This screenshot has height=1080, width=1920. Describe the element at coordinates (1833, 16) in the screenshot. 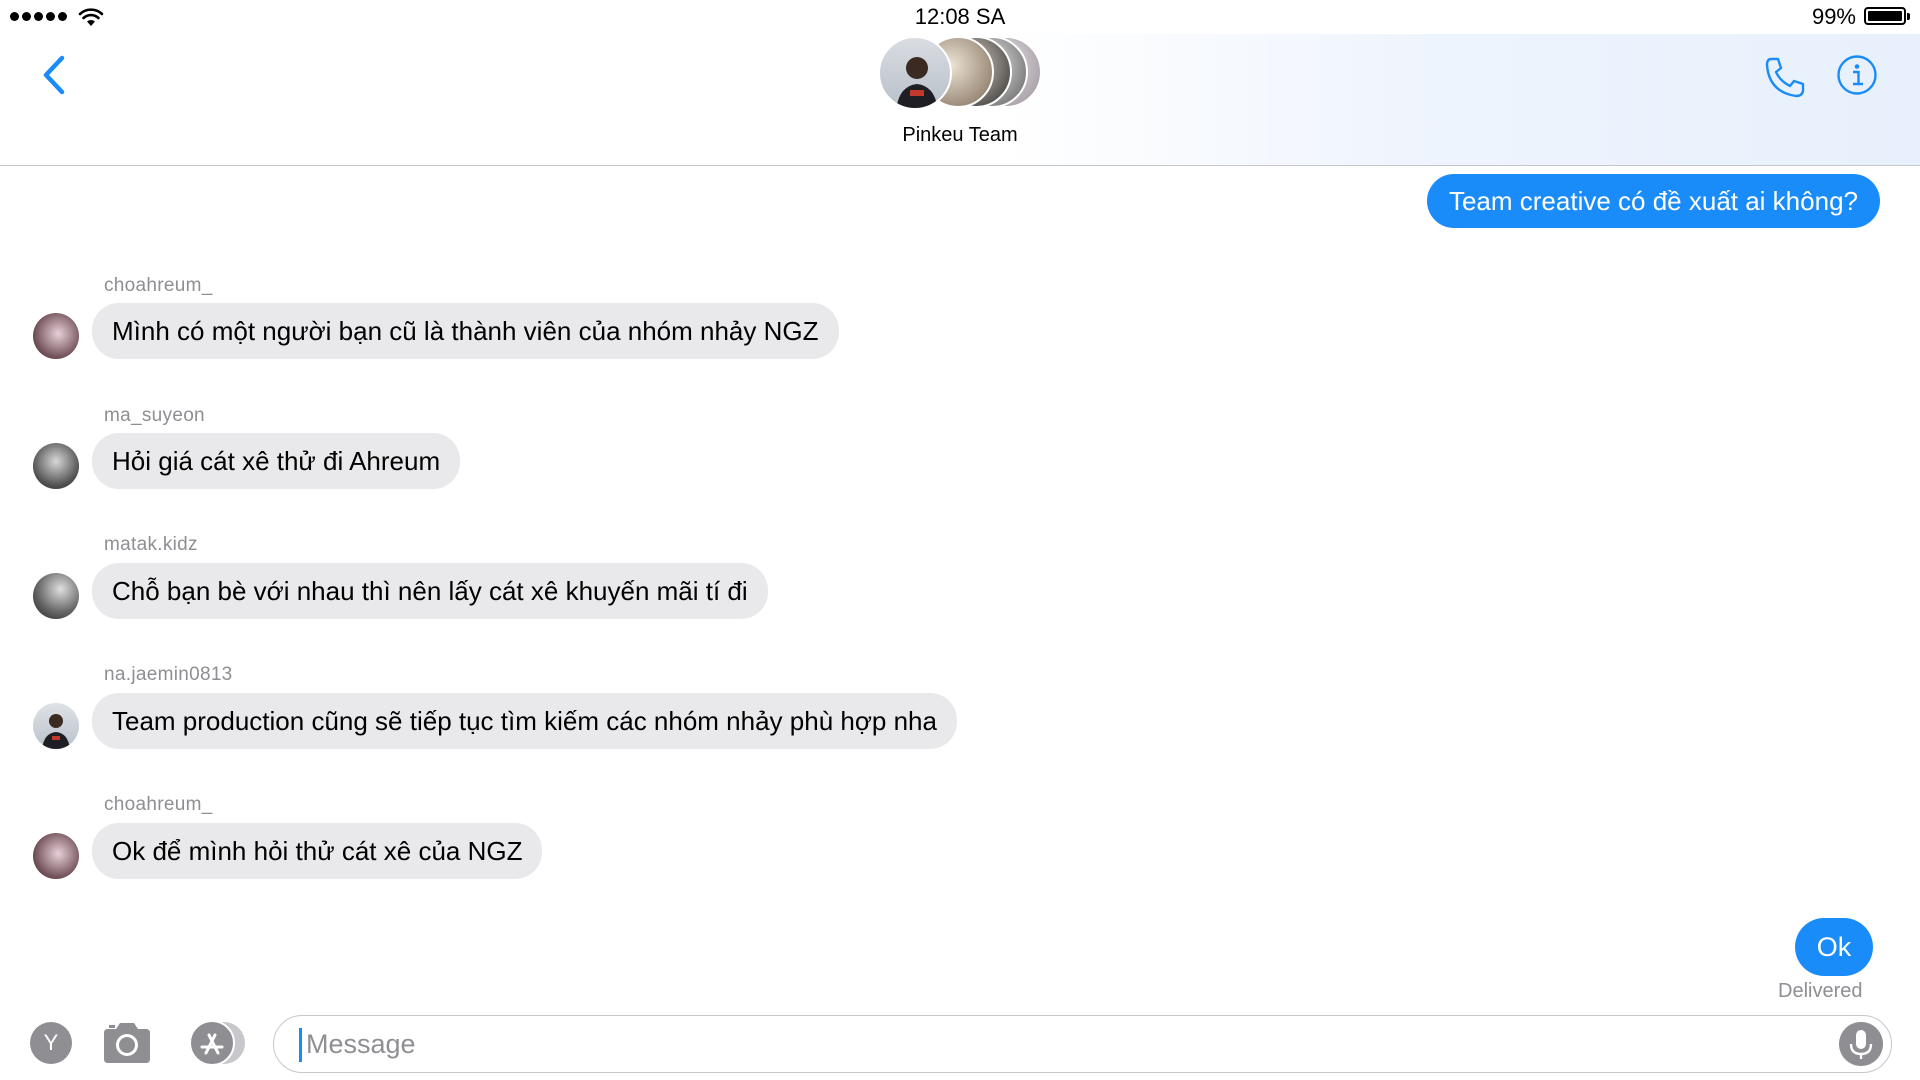

I see `battery-percentage: 99%` at that location.